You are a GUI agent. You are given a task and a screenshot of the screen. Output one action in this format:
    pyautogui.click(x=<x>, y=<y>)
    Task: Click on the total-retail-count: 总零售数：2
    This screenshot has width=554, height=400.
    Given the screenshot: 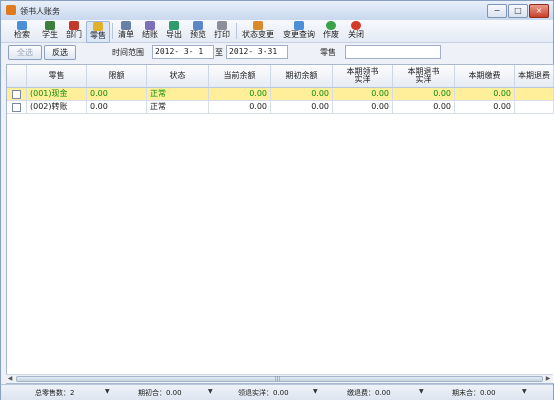 What is the action you would take?
    pyautogui.click(x=55, y=393)
    